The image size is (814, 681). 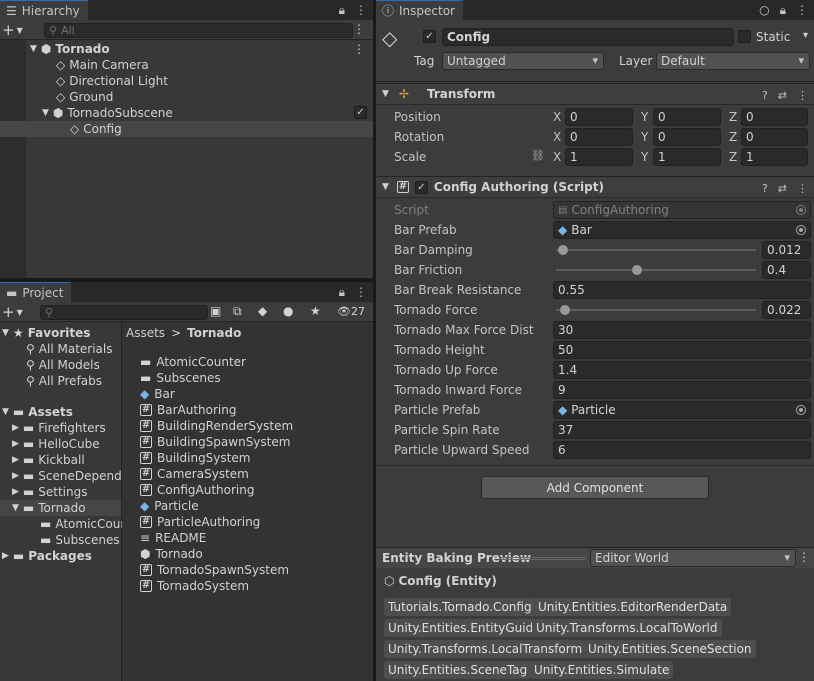 What do you see at coordinates (75, 476) in the screenshot?
I see `asset-folder: ▶ ▬ SceneDependency` at bounding box center [75, 476].